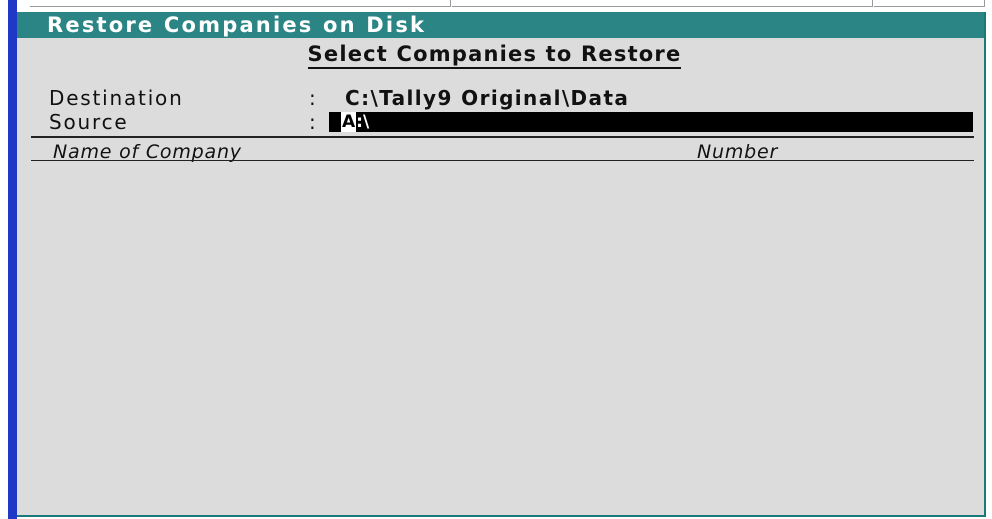  I want to click on table-top-rule, so click(502, 137).